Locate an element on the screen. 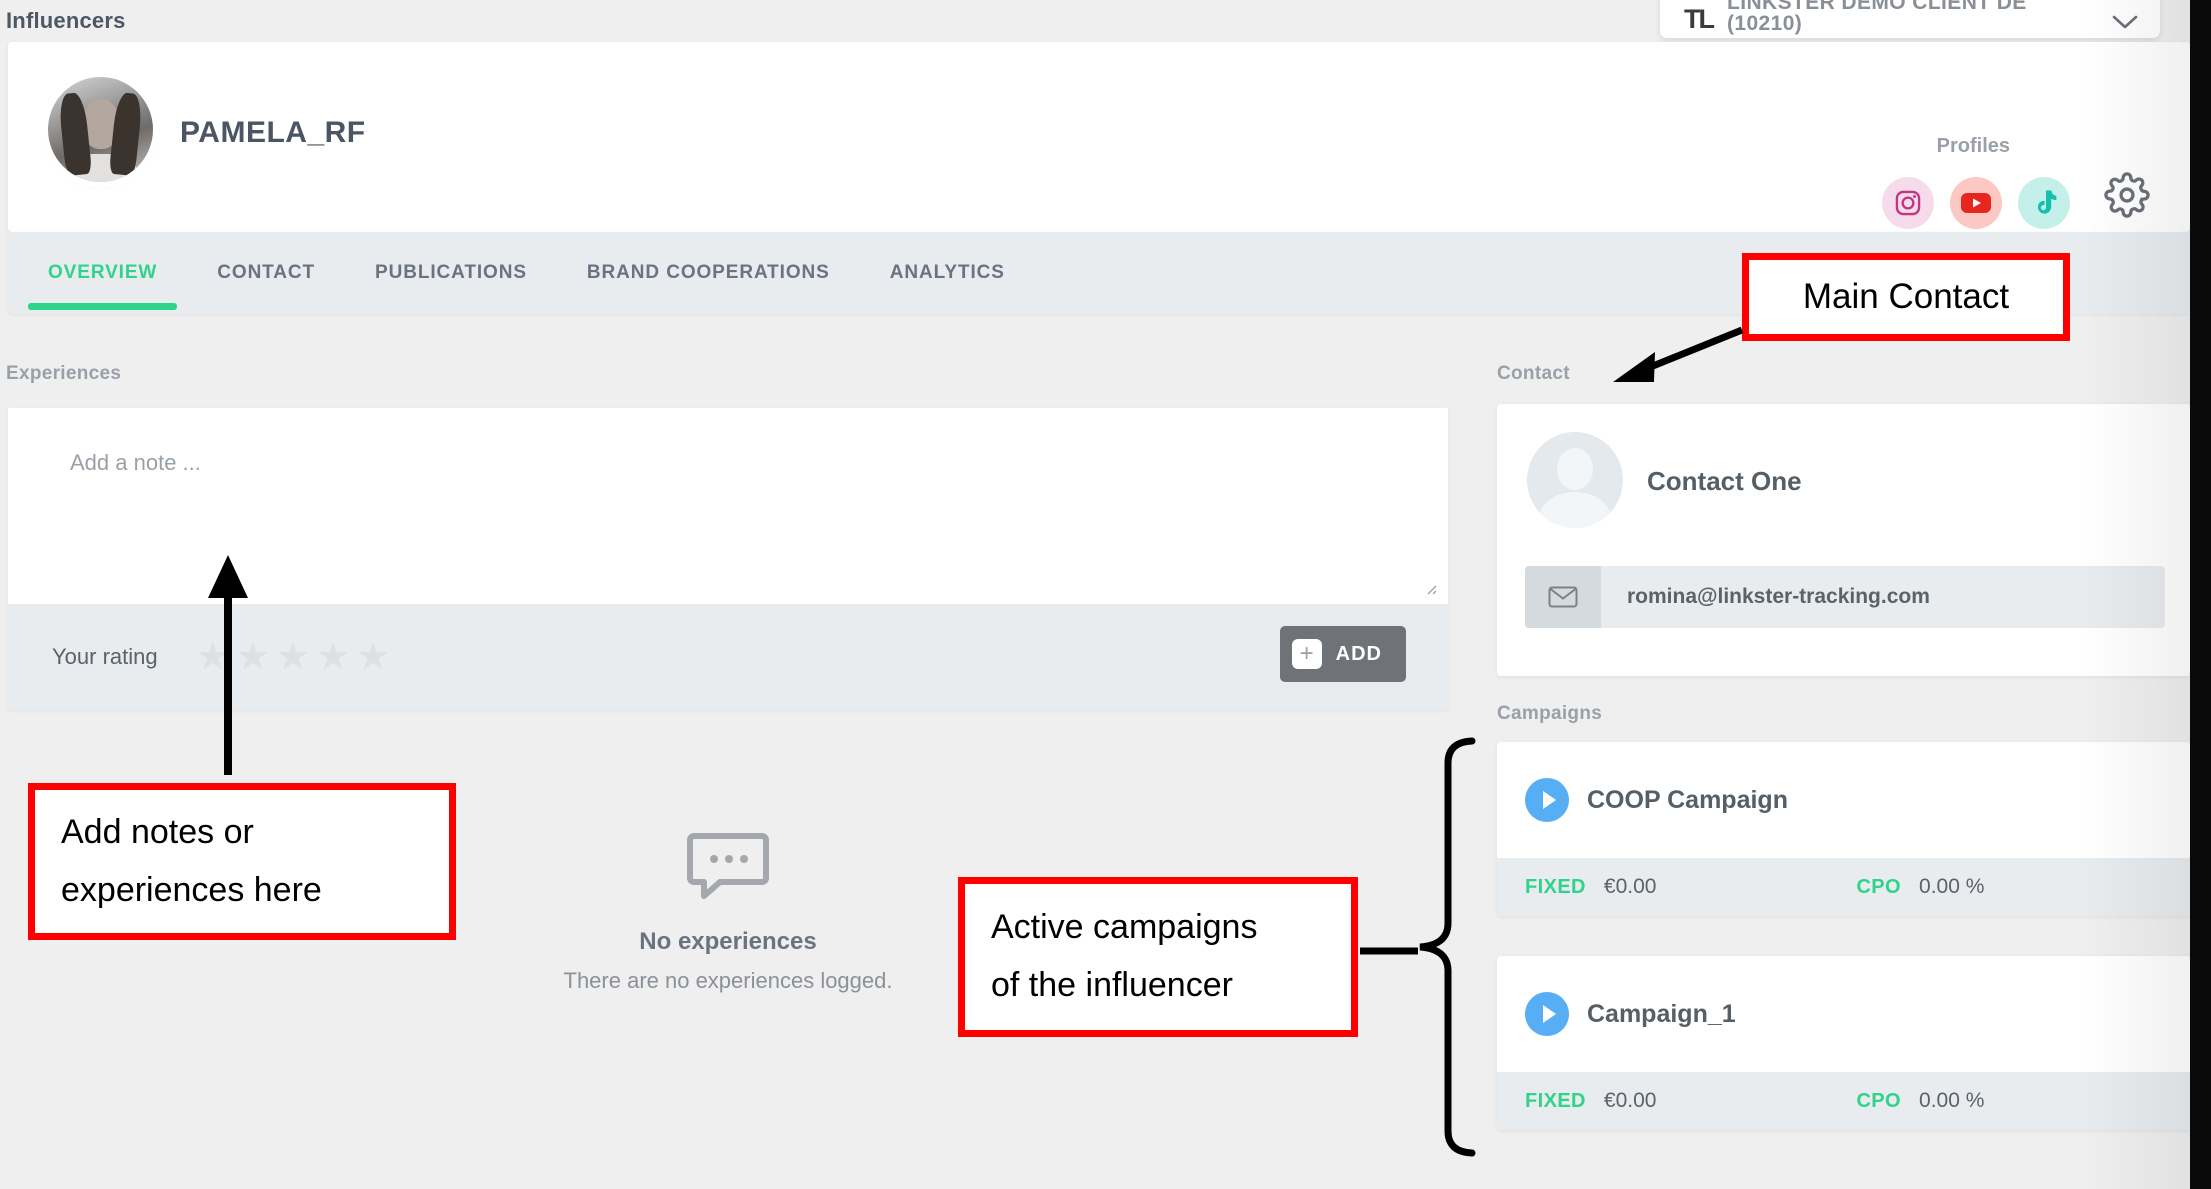 The image size is (2211, 1189). annotation-text: of the influencer is located at coordinates (1112, 985).